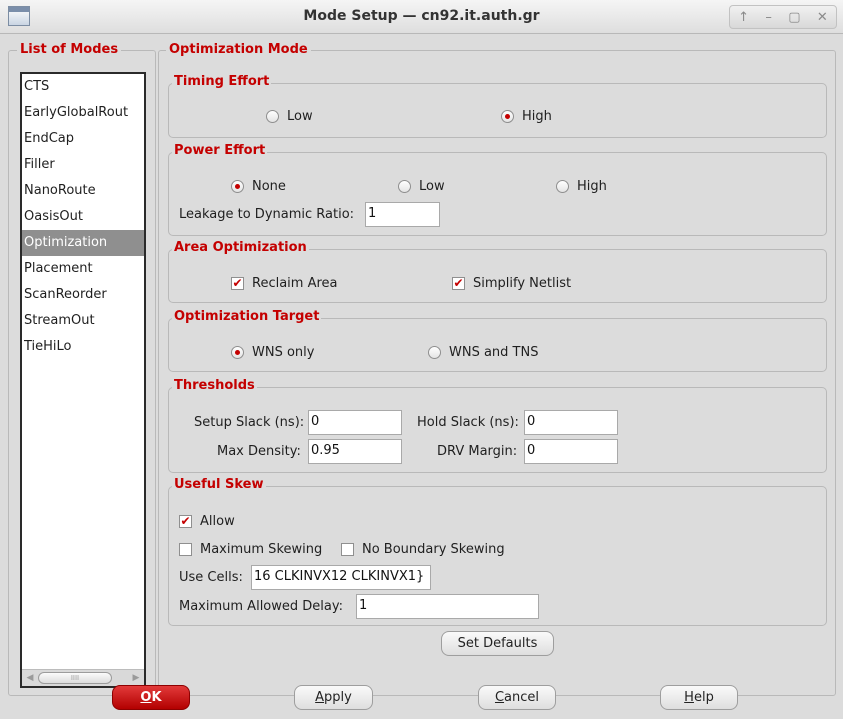  Describe the element at coordinates (30, 678) in the screenshot. I see `scroll-left-icon: ◀` at that location.